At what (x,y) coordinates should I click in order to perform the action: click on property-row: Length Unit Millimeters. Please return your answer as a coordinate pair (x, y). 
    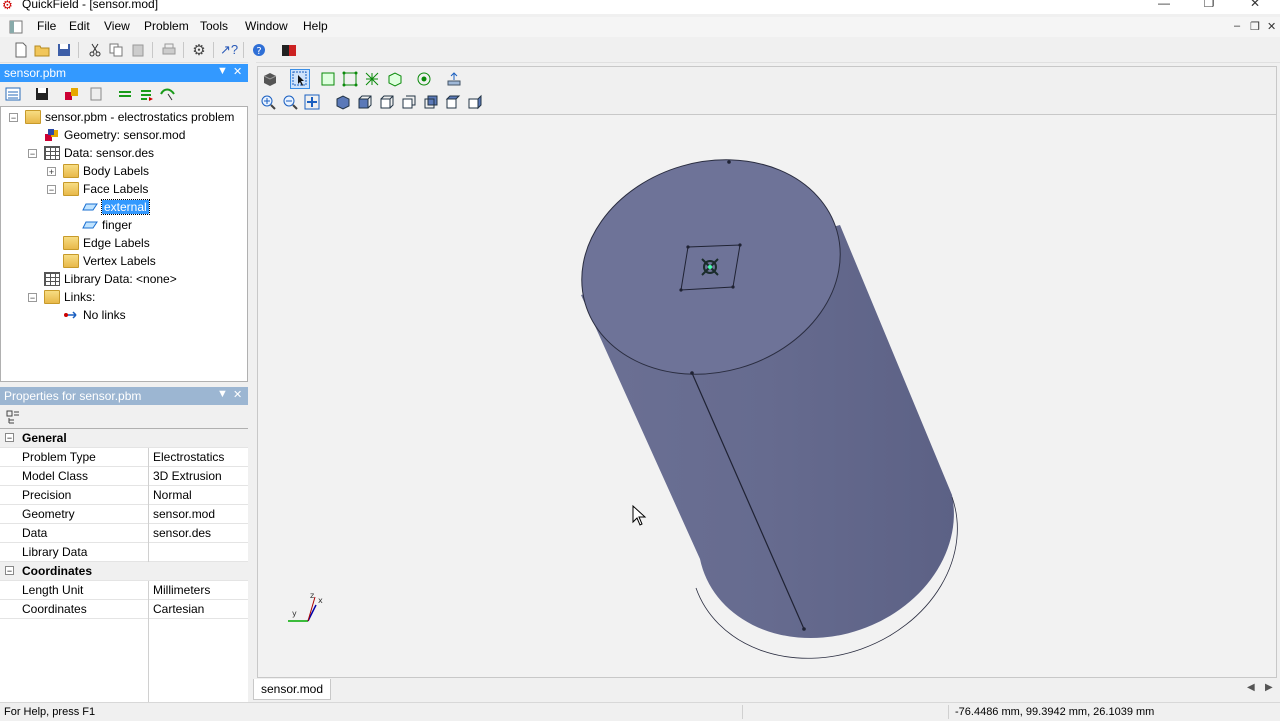
    Looking at the image, I should click on (124, 590).